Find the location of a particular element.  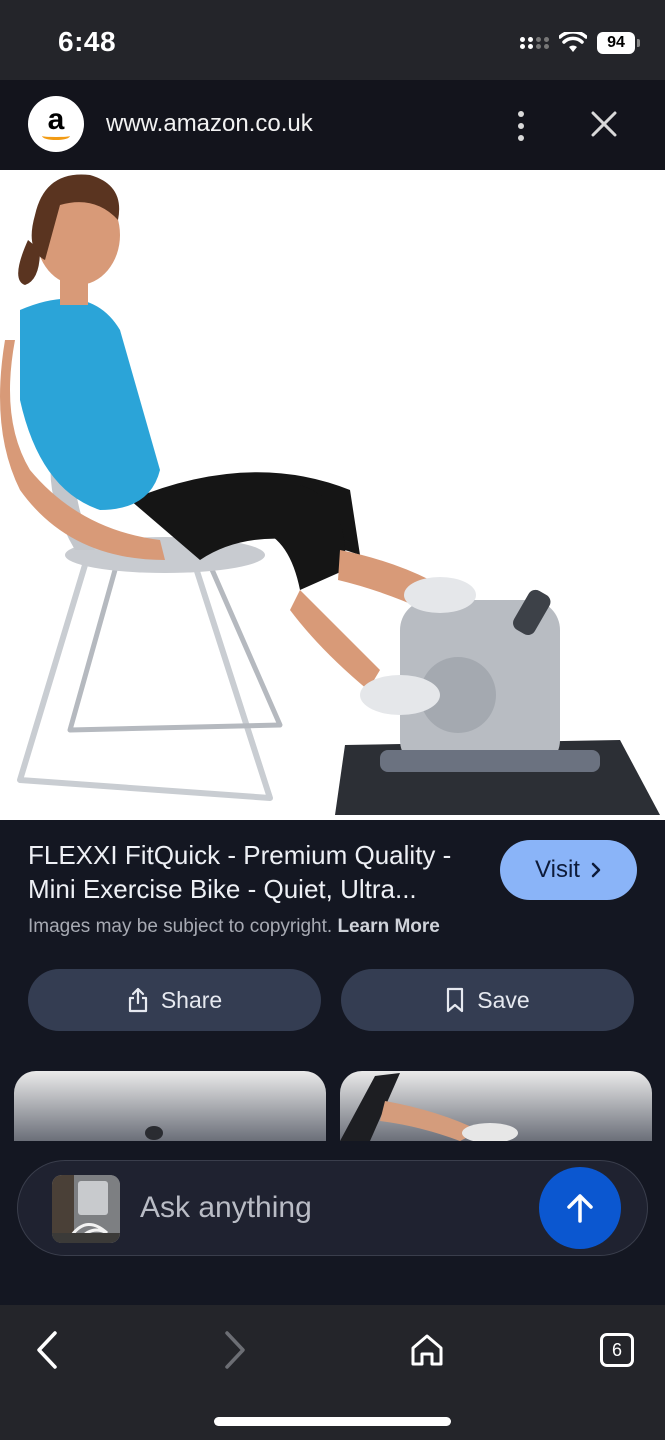

tab-count: 6 is located at coordinates (616, 1349).